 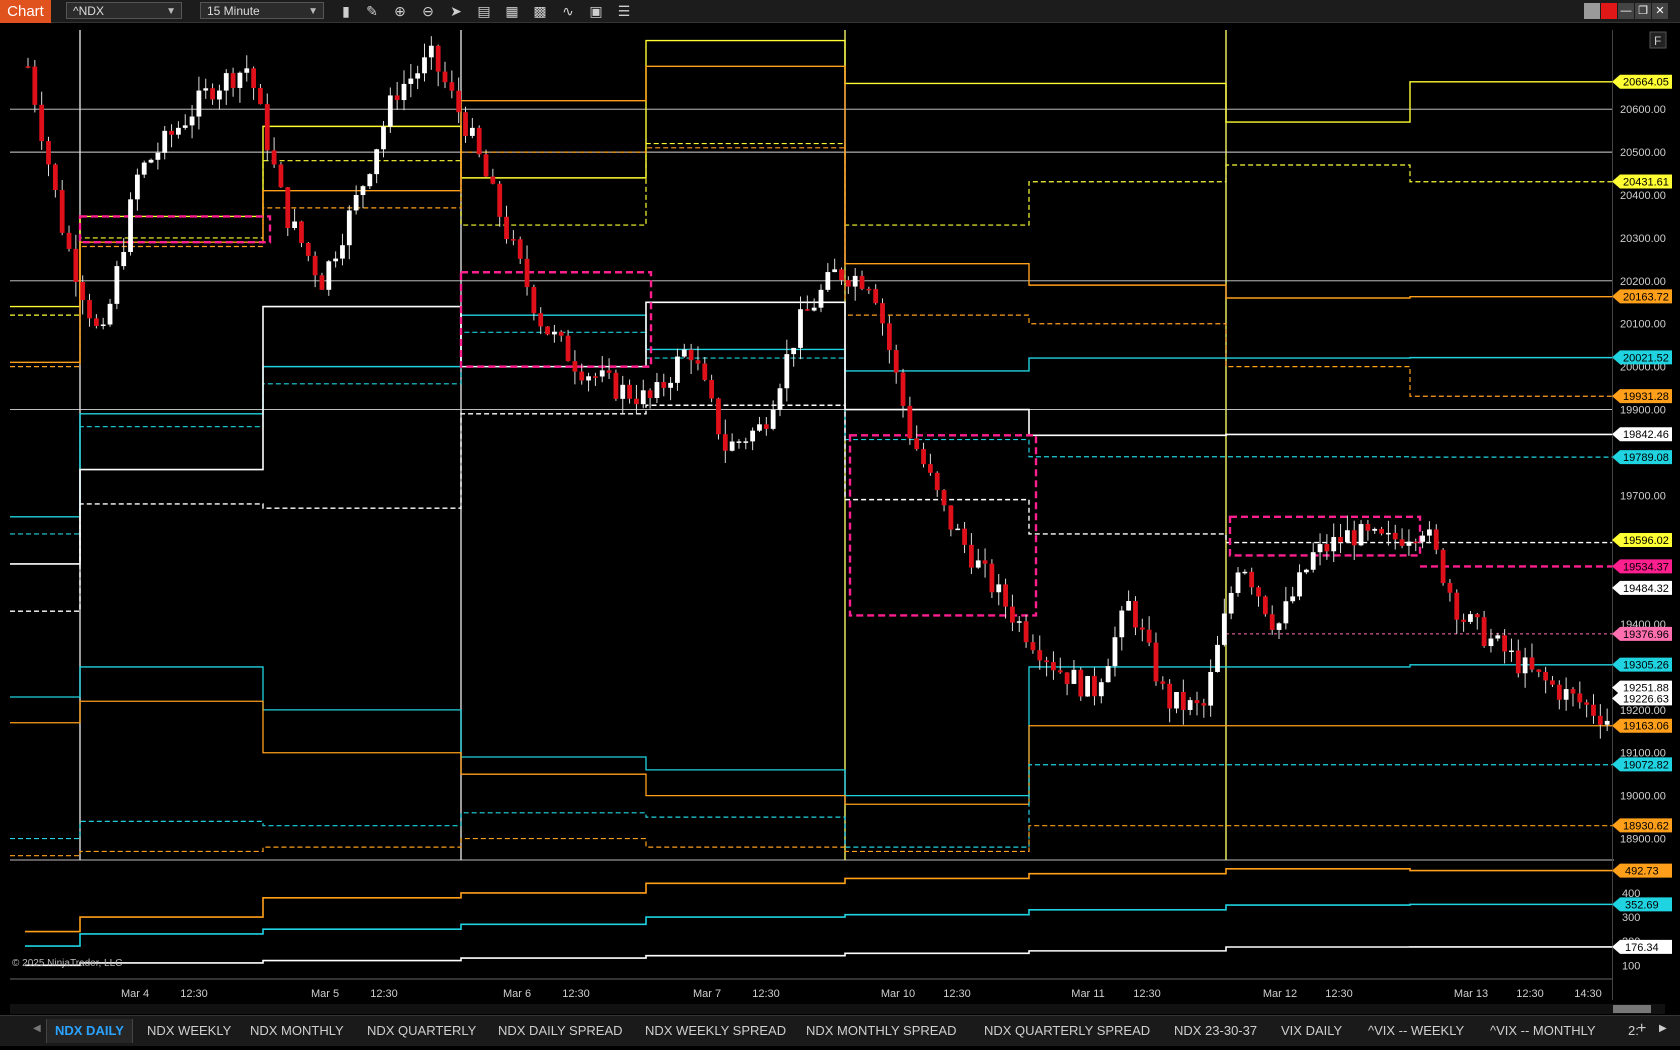 I want to click on close-icon: ✕, so click(x=1660, y=11).